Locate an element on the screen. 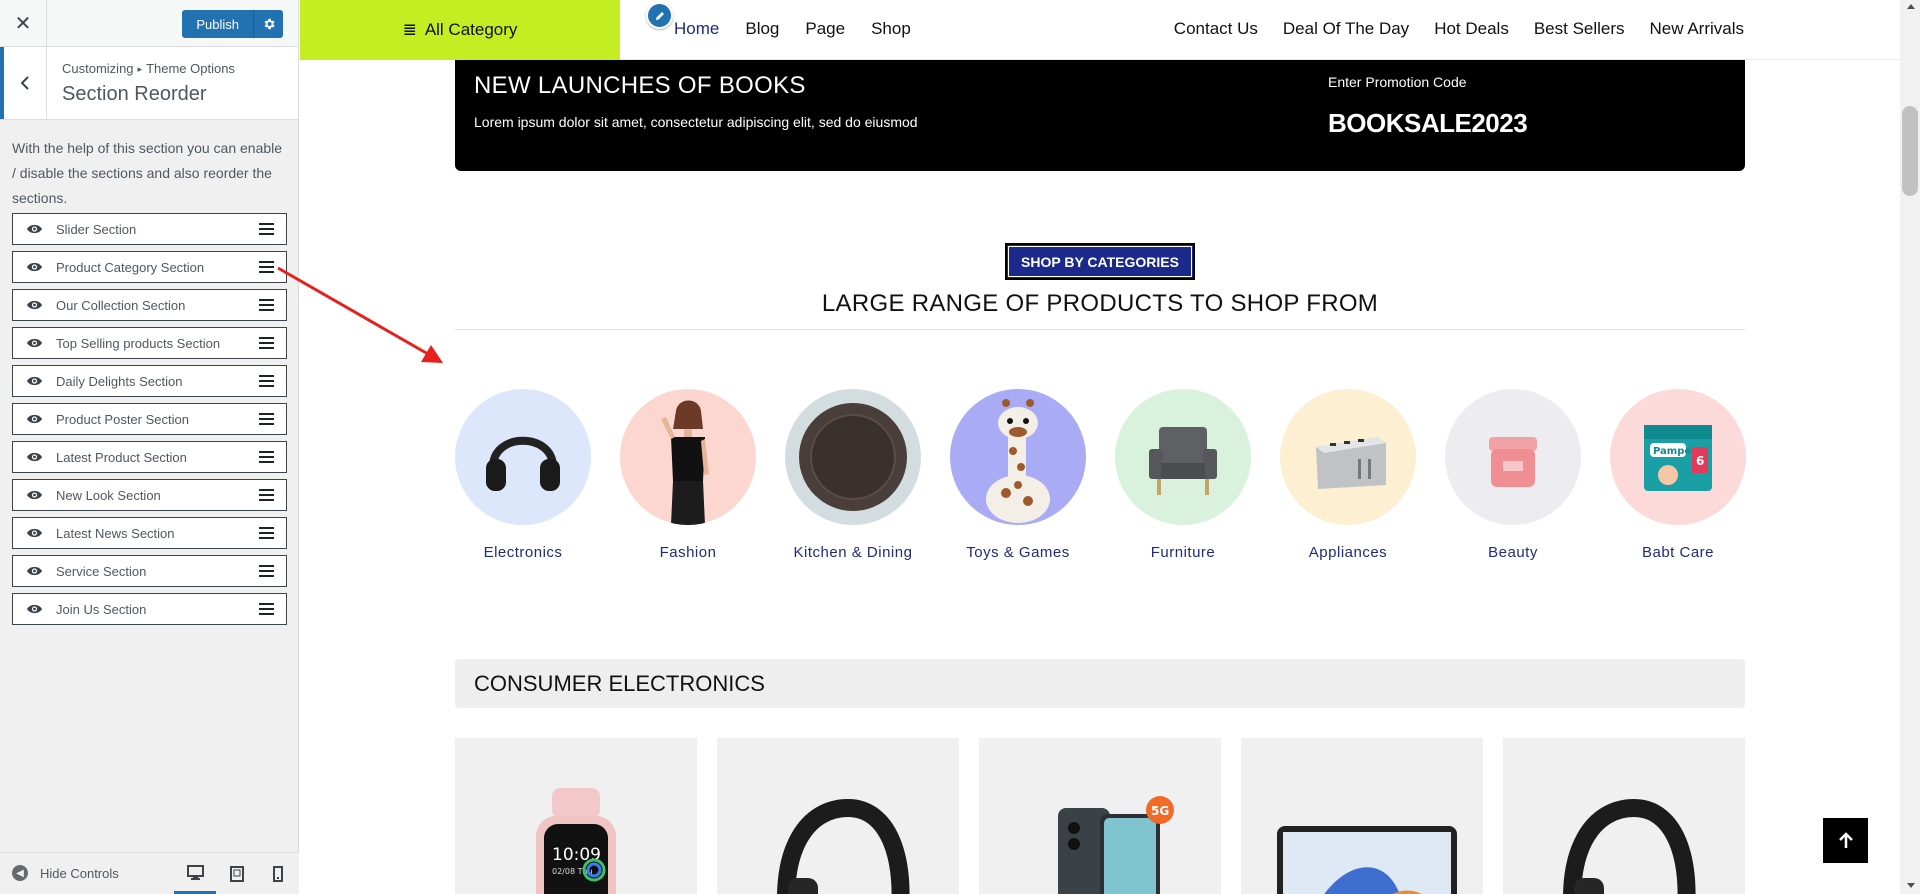 This screenshot has height=894, width=1920. category-item: Furniture is located at coordinates (1183, 475).